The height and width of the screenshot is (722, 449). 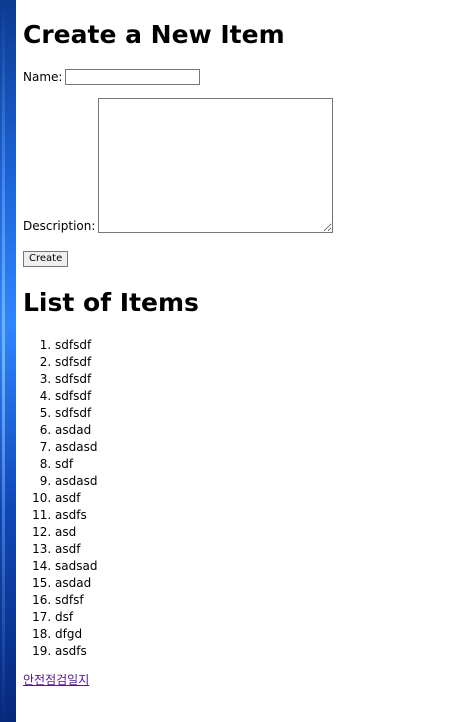 I want to click on description-label: Description:, so click(x=59, y=226).